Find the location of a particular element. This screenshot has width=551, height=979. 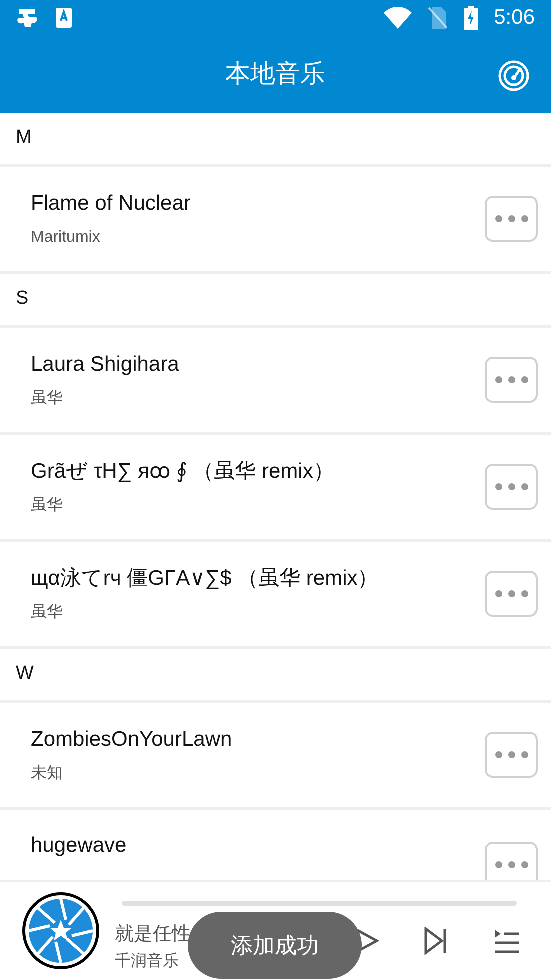

album-art is located at coordinates (61, 931).